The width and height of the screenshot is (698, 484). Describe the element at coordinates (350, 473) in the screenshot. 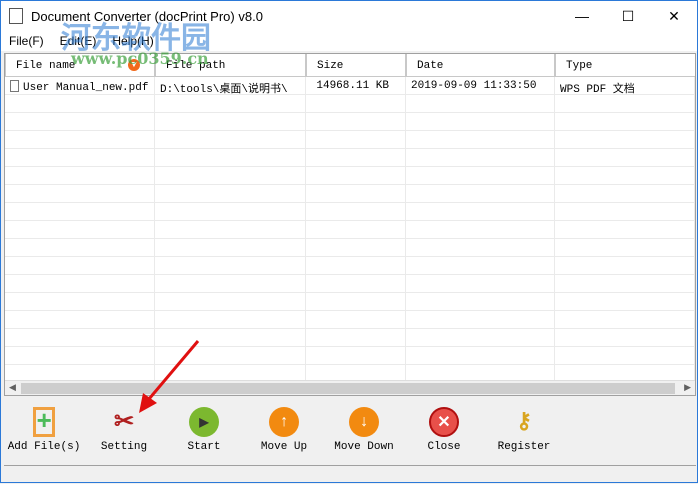

I see `status-bar` at that location.